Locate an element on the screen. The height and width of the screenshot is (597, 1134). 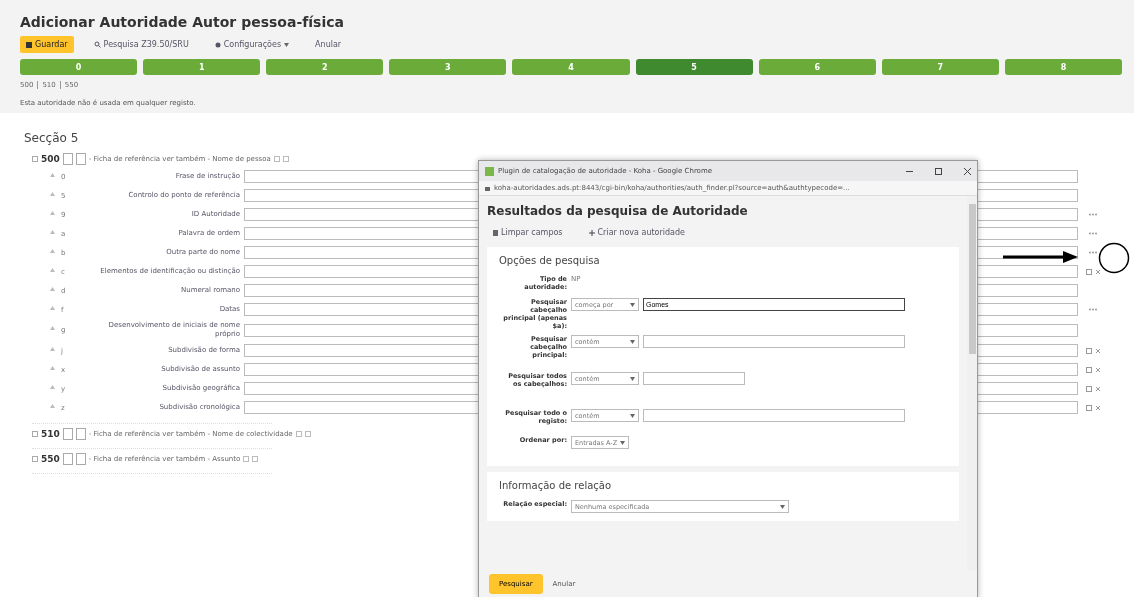
field-tag: 550 is located at coordinates (50, 459).